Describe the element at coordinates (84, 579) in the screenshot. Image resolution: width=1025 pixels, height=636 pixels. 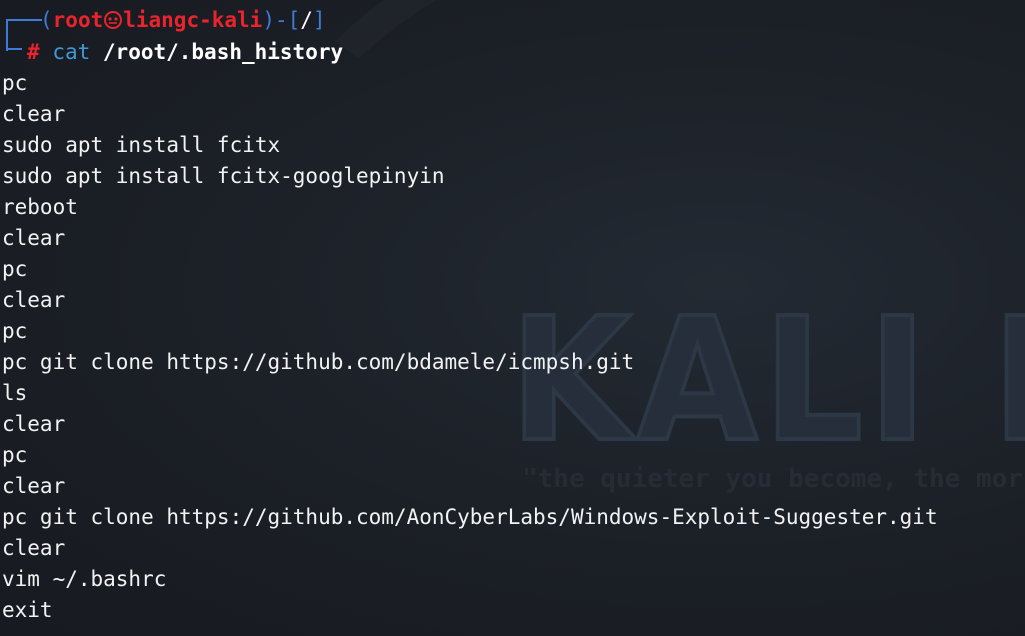
I see `history-line: vim ~/.bashrc` at that location.